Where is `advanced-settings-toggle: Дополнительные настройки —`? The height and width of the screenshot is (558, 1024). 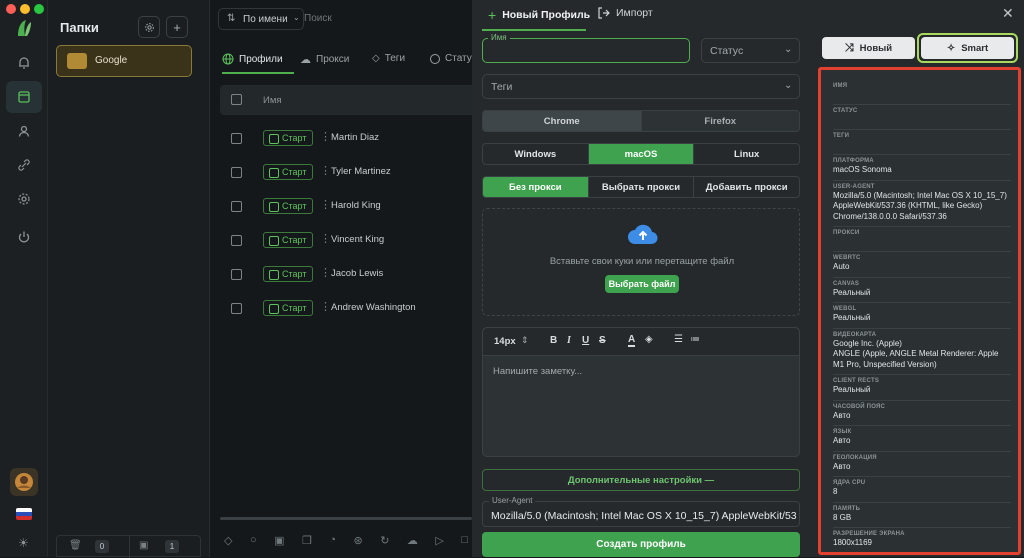 advanced-settings-toggle: Дополнительные настройки — is located at coordinates (641, 480).